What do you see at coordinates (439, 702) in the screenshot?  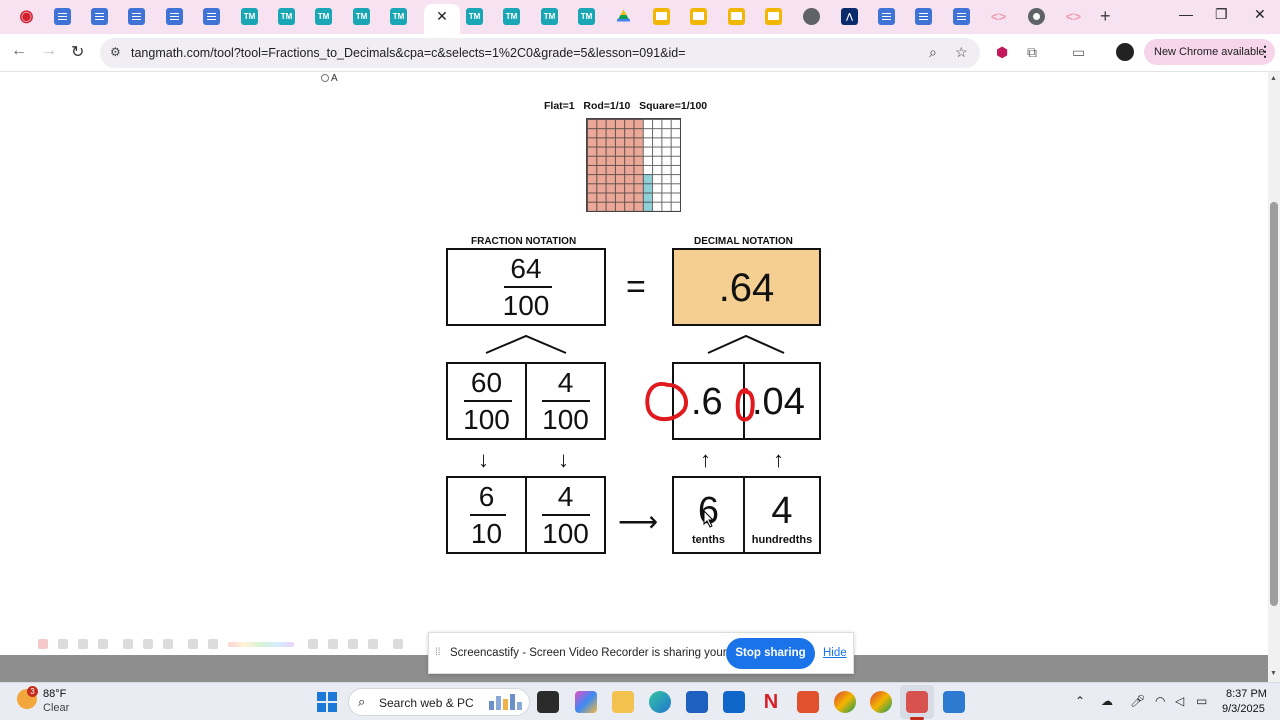 I see `taskbar-search: ⌕ Search web & PC` at bounding box center [439, 702].